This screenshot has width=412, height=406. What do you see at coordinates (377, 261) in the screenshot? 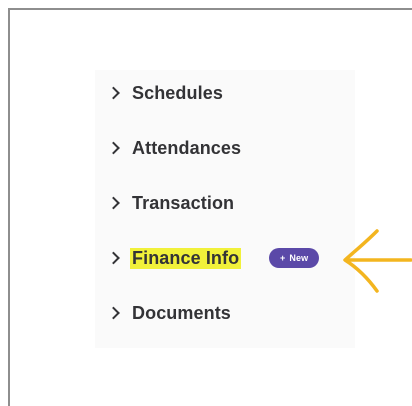
I see `arrow-left-icon` at bounding box center [377, 261].